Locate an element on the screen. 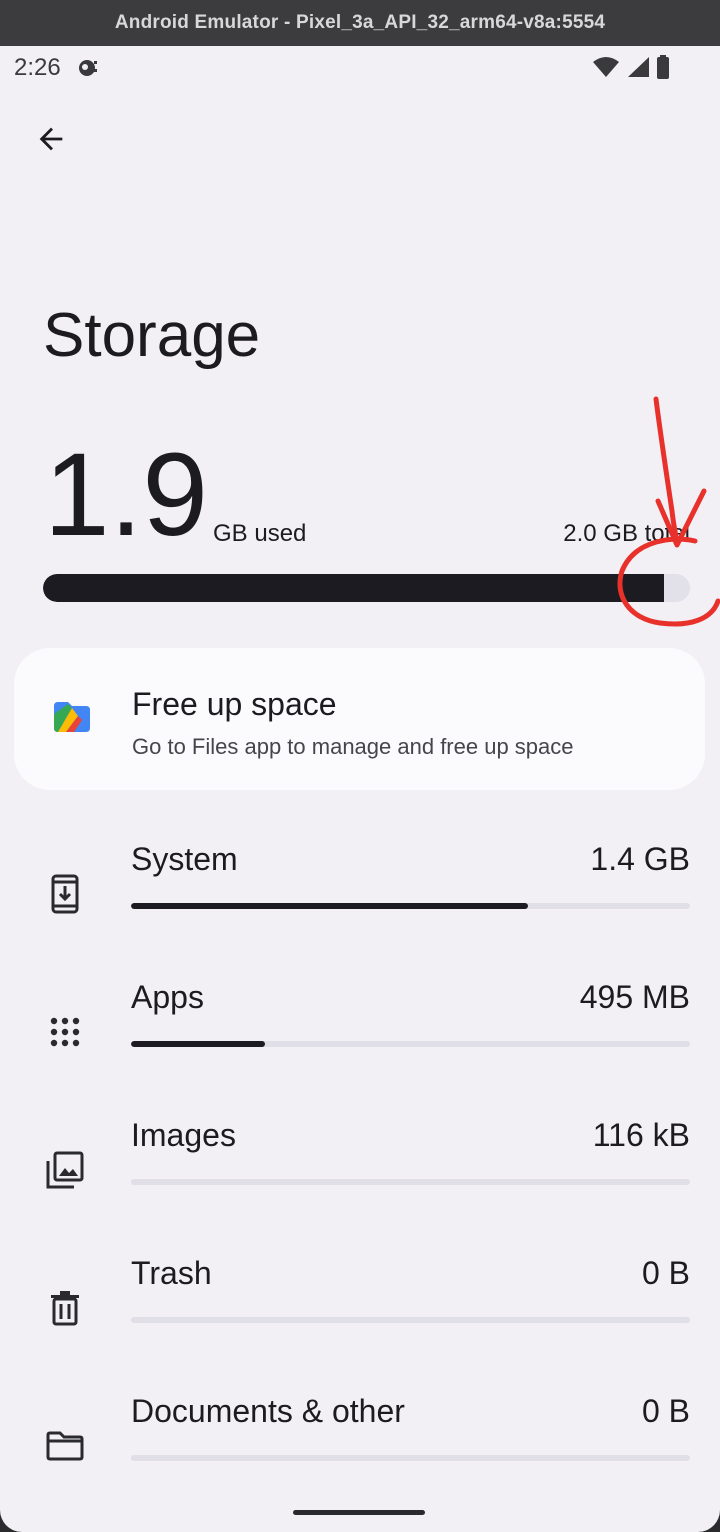  arrow-back-icon is located at coordinates (51, 141).